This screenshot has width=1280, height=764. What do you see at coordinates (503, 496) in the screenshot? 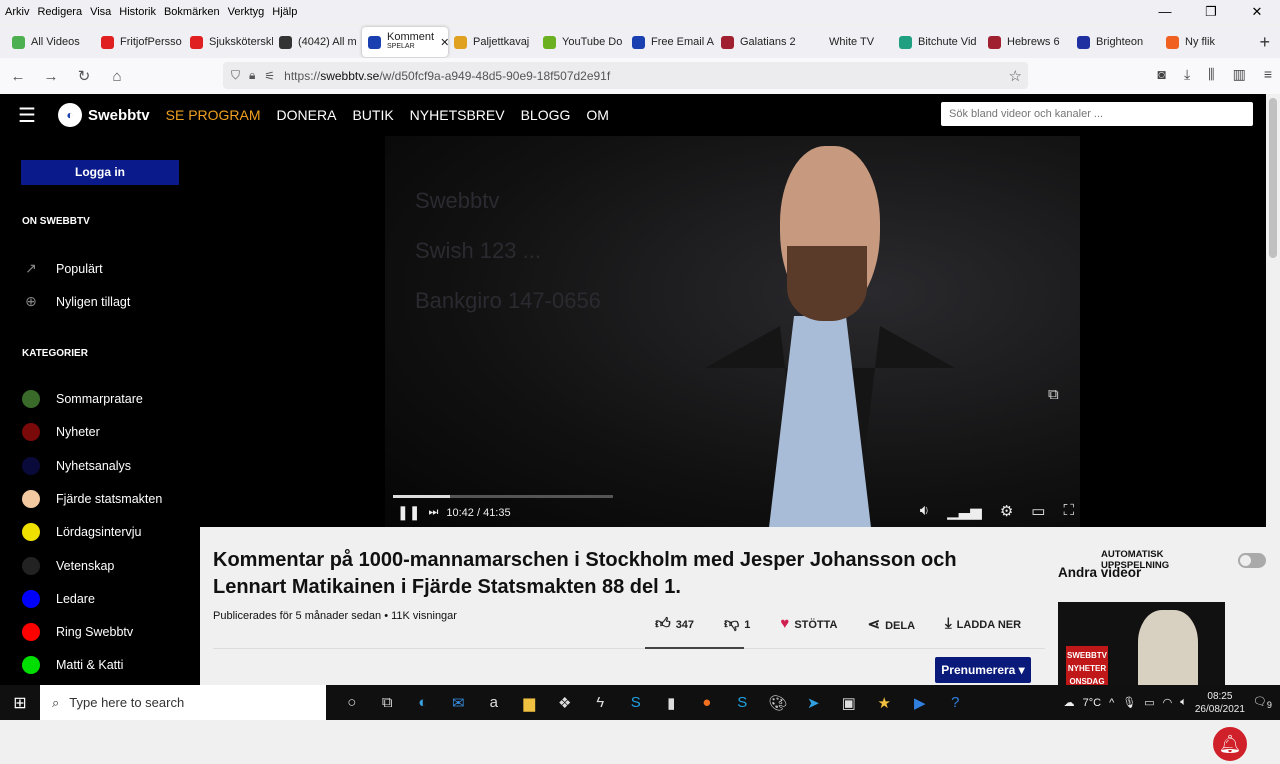
I see `progress-bar` at bounding box center [503, 496].